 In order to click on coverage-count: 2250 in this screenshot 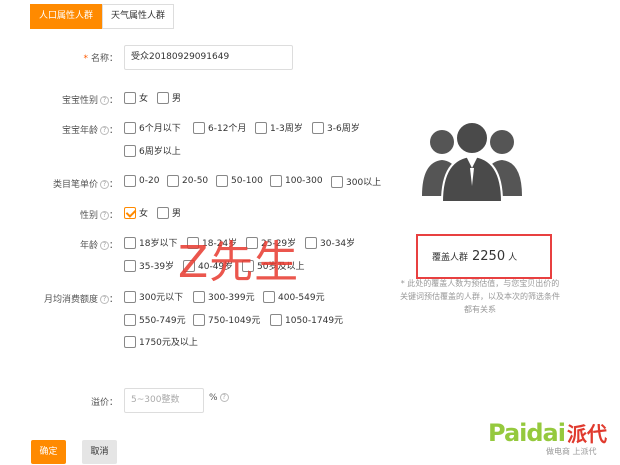, I will do `click(489, 256)`.